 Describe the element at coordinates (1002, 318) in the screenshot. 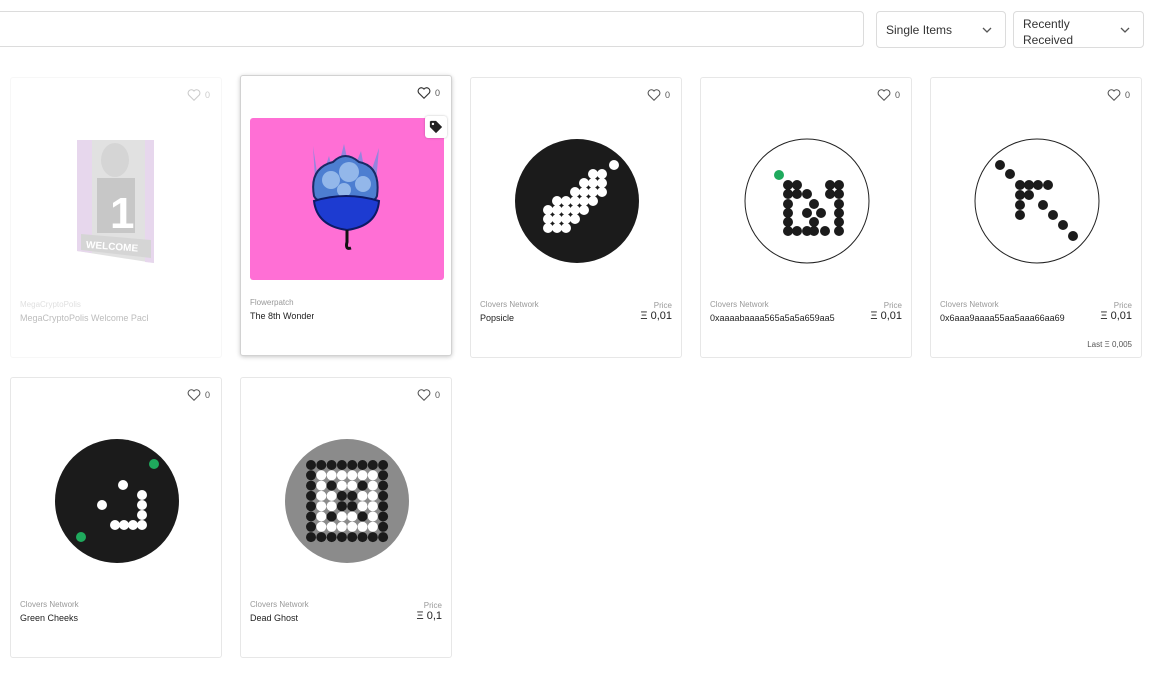

I see `asset-name: 0x6aaa9aaaa55aa5aaa66aa69` at that location.